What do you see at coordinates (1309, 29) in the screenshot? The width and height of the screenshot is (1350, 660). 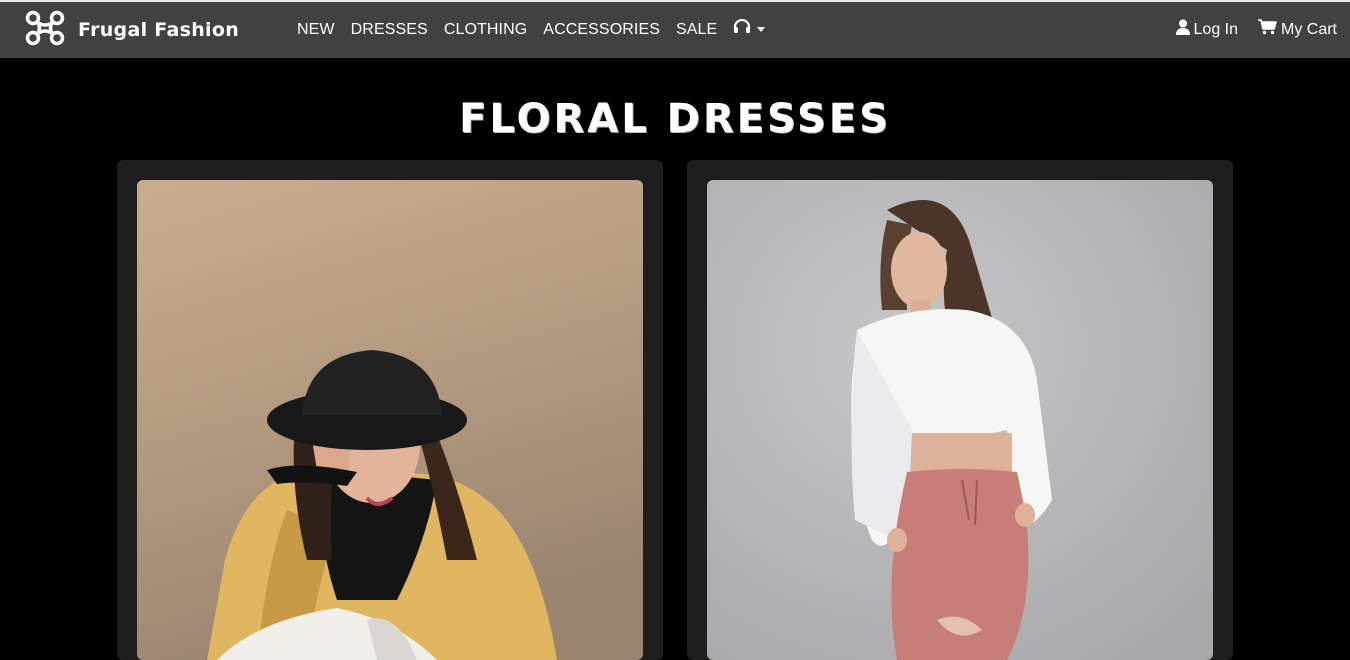 I see `cart-label: My Cart` at bounding box center [1309, 29].